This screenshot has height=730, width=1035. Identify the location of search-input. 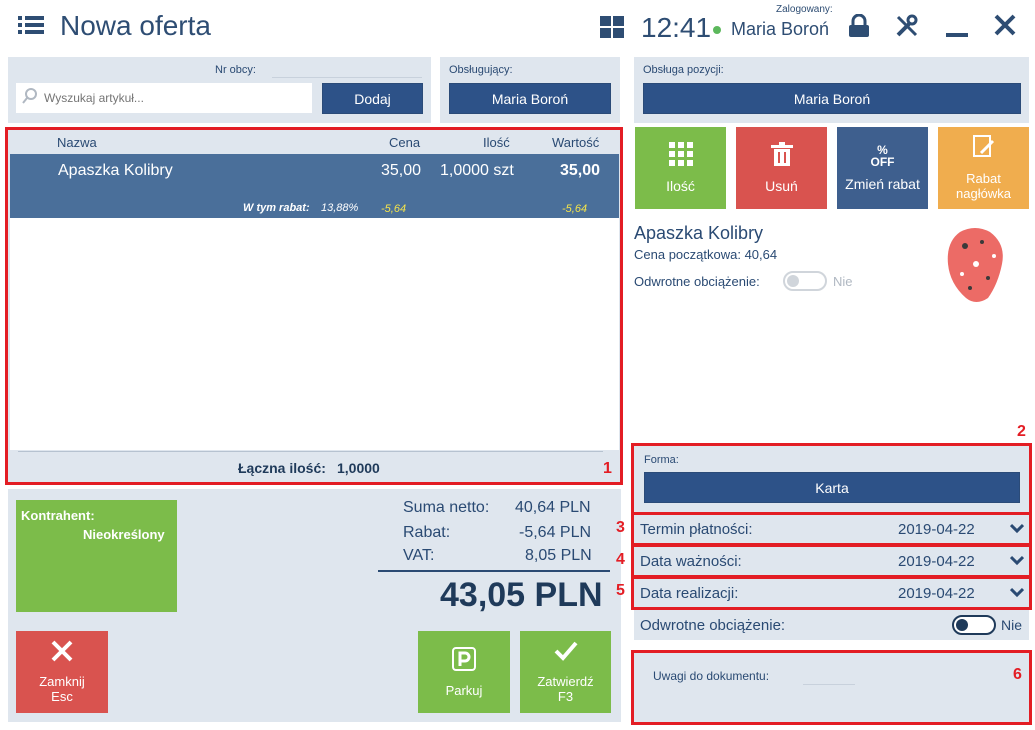
(164, 98).